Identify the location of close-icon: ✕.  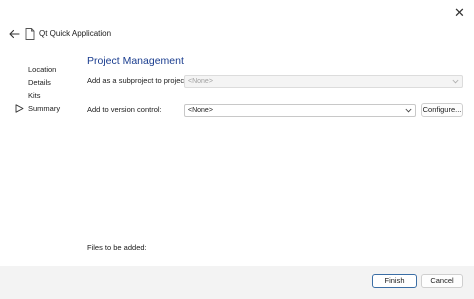
(459, 12).